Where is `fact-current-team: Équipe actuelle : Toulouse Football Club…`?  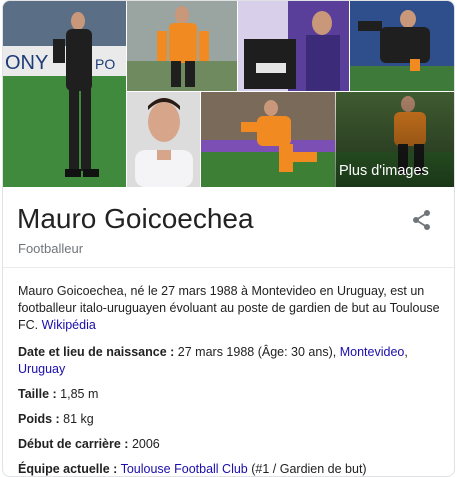 fact-current-team: Équipe actuelle : Toulouse Football Club… is located at coordinates (230, 468).